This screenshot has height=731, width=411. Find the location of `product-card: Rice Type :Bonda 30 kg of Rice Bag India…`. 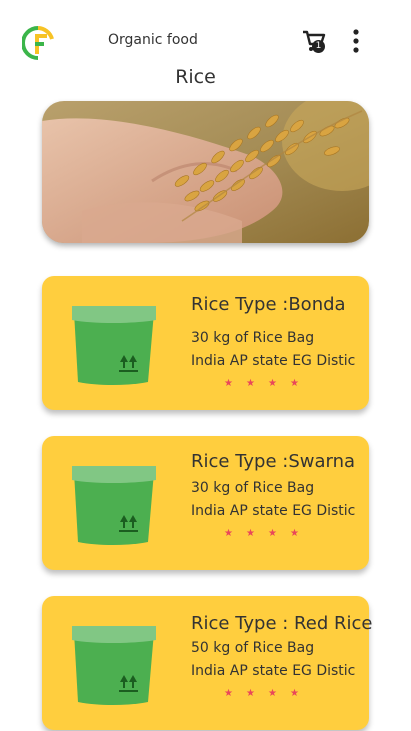

product-card: Rice Type :Bonda 30 kg of Rice Bag India… is located at coordinates (205, 343).